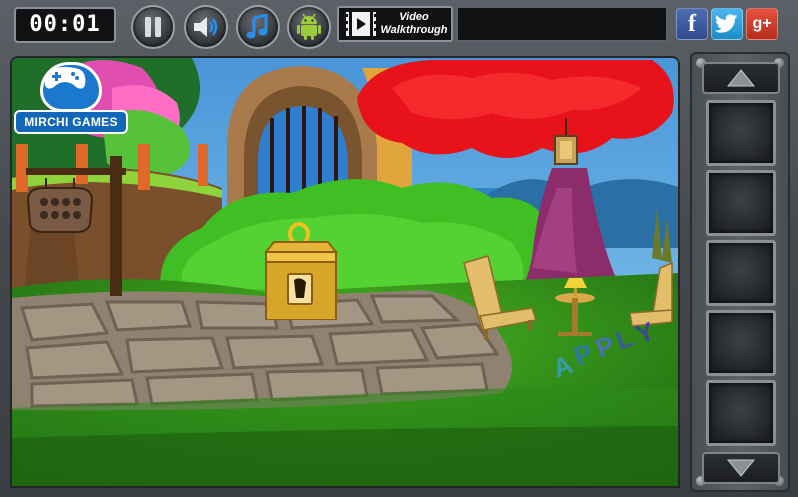 This screenshot has height=497, width=798. Describe the element at coordinates (71, 87) in the screenshot. I see `gamepad-icon` at that location.